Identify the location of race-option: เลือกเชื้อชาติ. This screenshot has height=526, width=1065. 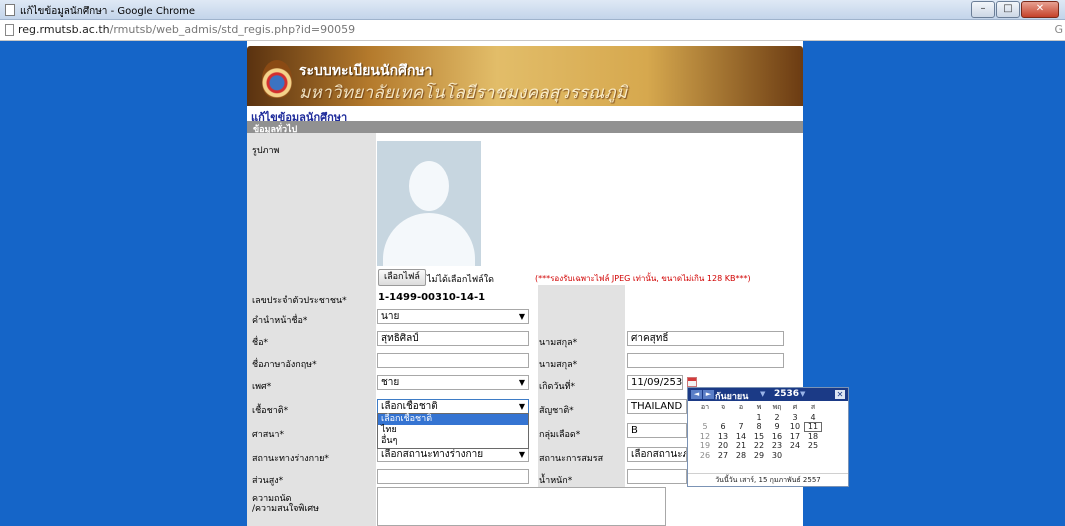
(453, 419).